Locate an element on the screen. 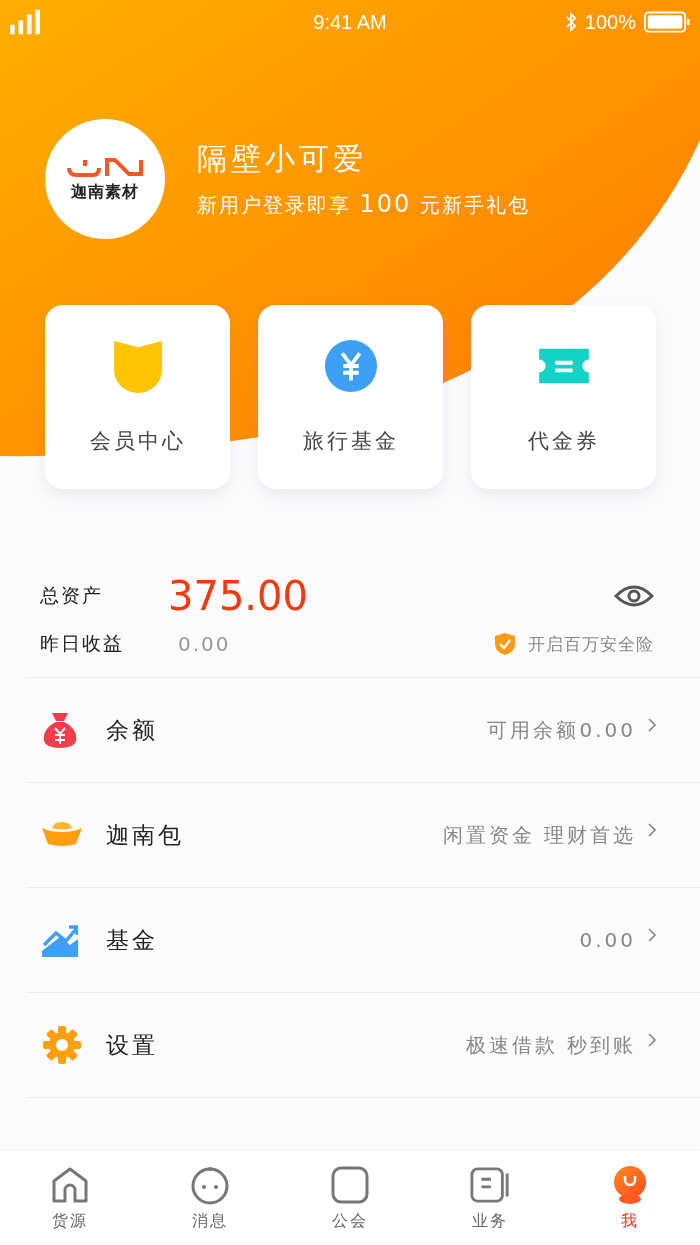  gear-icon is located at coordinates (62, 1045).